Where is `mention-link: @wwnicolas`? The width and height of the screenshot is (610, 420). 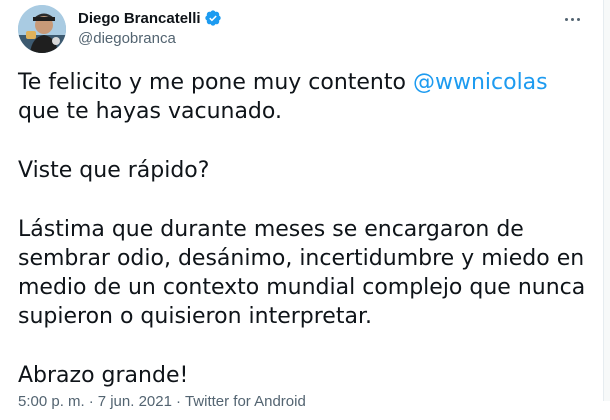
mention-link: @wwnicolas is located at coordinates (480, 82).